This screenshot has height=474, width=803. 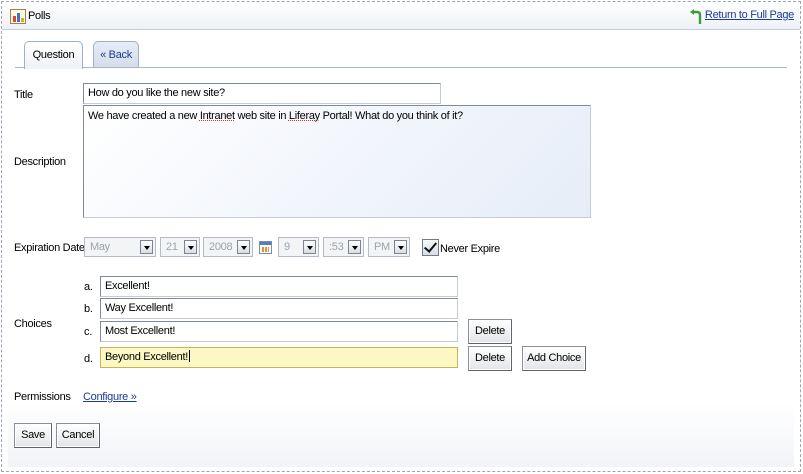 I want to click on never-expire-label: Never Expire, so click(x=470, y=249).